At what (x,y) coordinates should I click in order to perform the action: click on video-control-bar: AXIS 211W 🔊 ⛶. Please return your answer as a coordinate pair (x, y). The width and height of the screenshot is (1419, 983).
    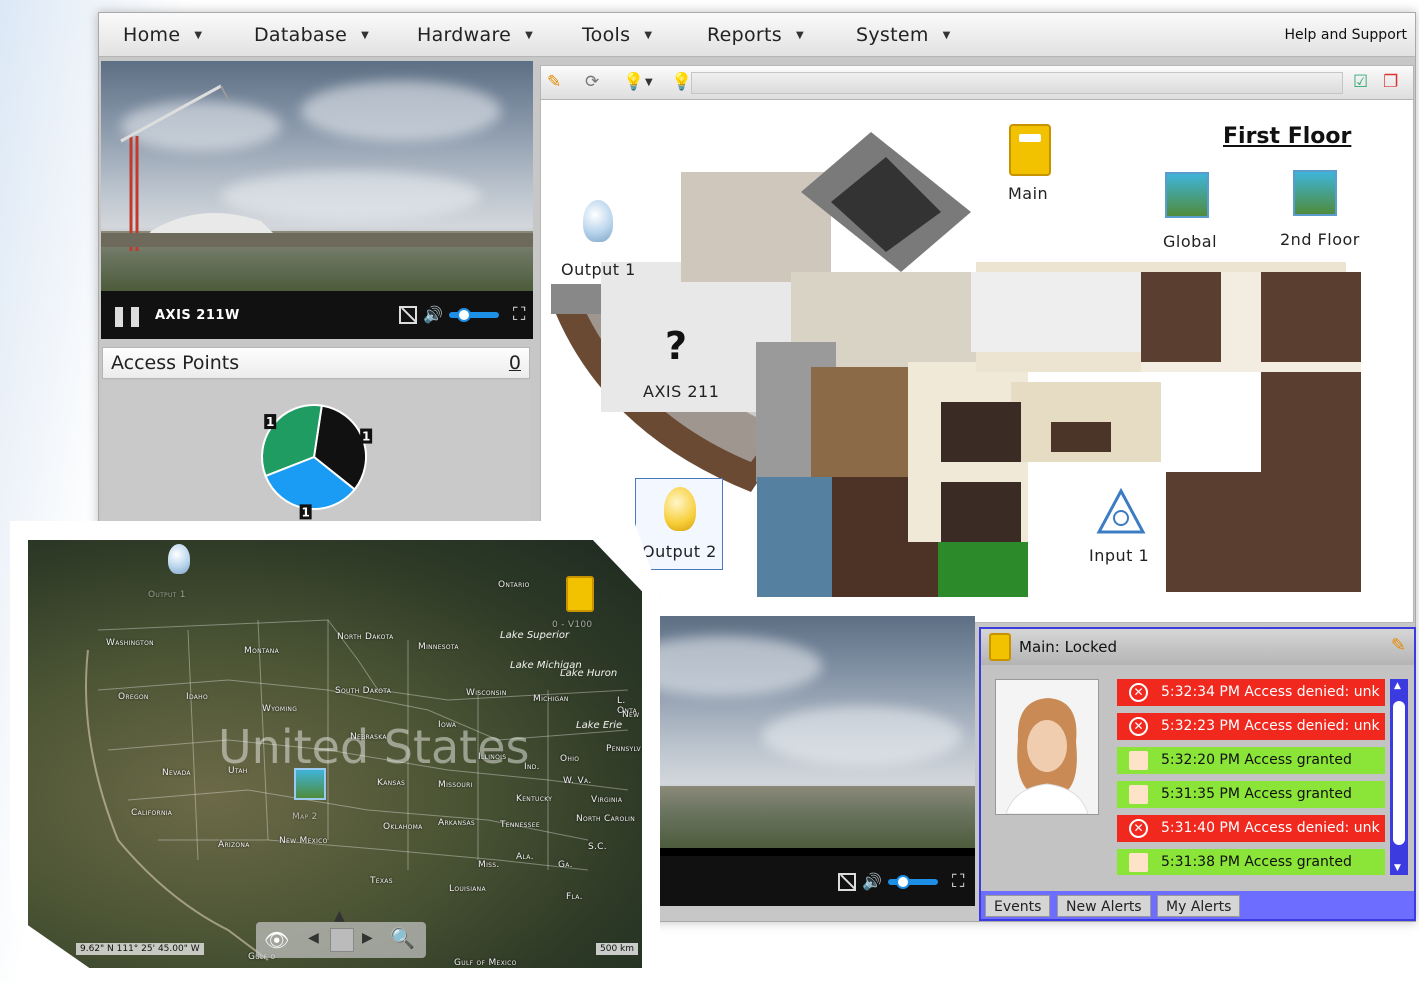
    Looking at the image, I should click on (317, 315).